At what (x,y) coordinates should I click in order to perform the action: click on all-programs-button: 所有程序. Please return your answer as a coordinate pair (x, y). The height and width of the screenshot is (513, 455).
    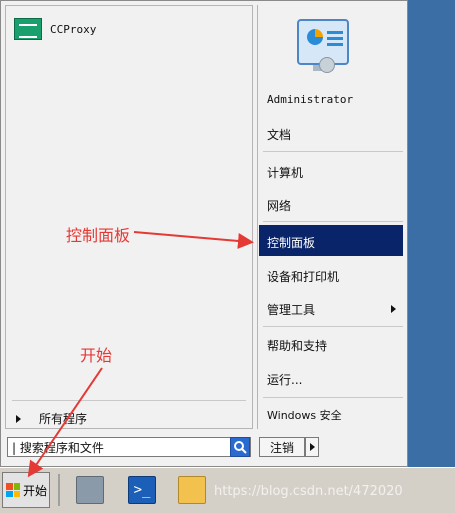
    Looking at the image, I should click on (51, 418).